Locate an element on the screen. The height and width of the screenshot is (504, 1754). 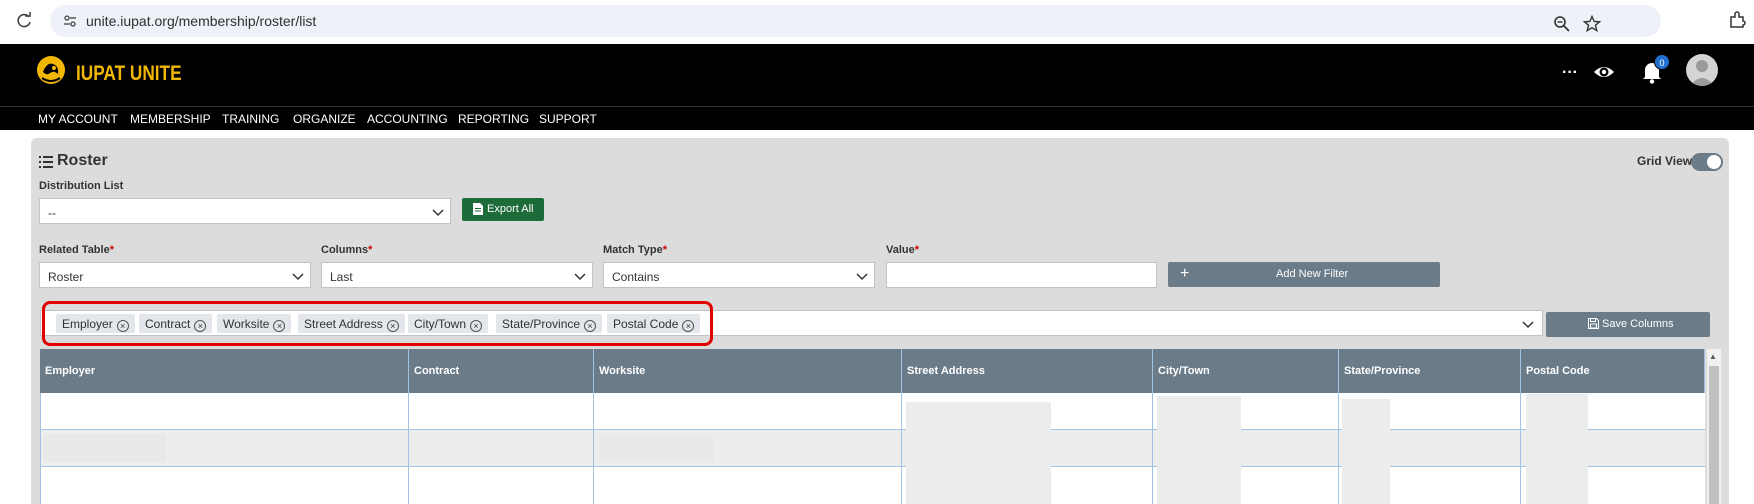
add-new-filter-label: Add New Filter is located at coordinates (1312, 274).